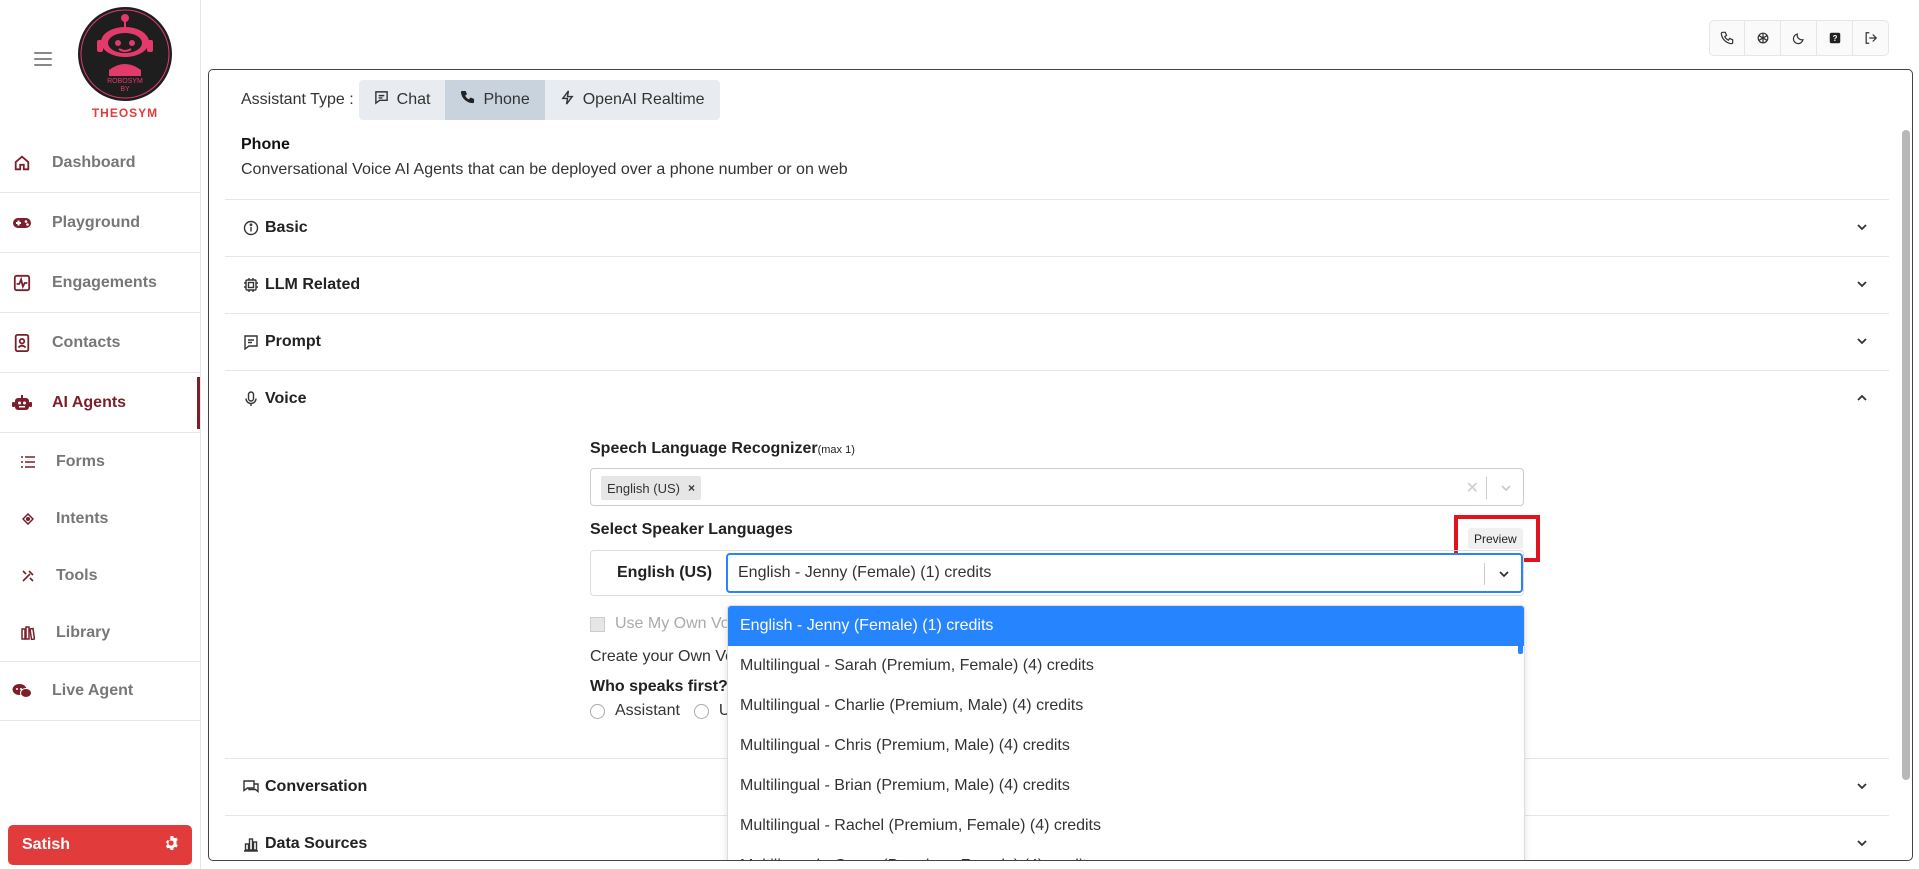 Image resolution: width=1919 pixels, height=869 pixels. What do you see at coordinates (1763, 38) in the screenshot?
I see `openai-icon` at bounding box center [1763, 38].